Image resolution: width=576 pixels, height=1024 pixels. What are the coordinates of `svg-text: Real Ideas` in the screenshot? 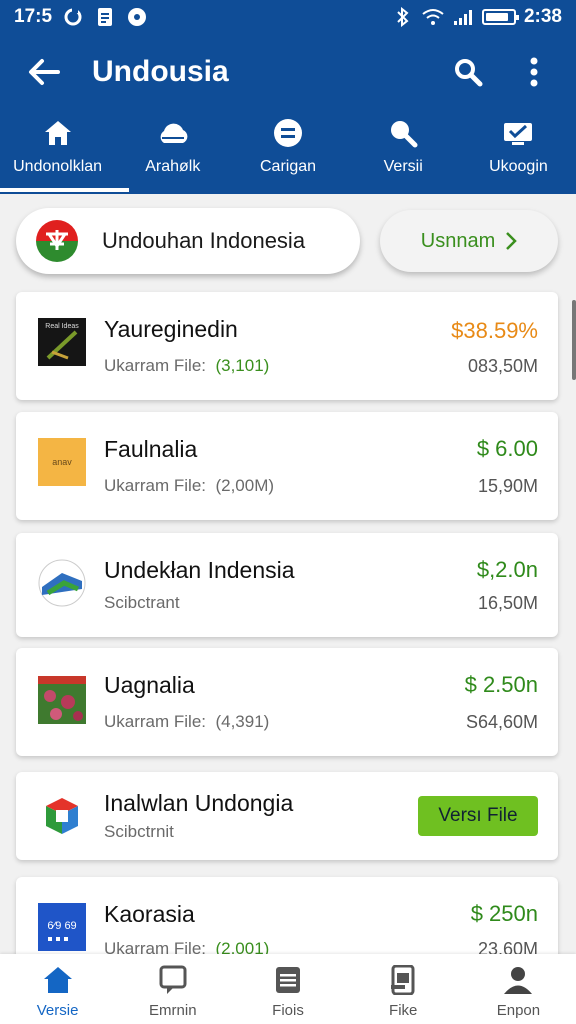 It's located at (62, 326).